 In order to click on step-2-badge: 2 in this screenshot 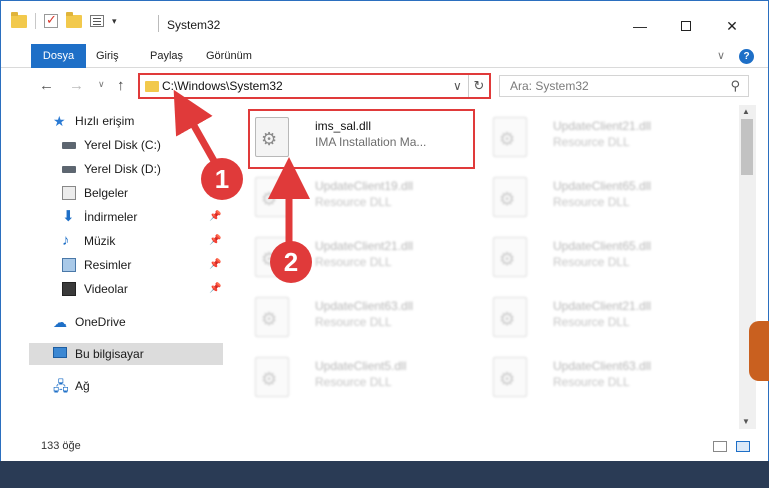, I will do `click(291, 262)`.